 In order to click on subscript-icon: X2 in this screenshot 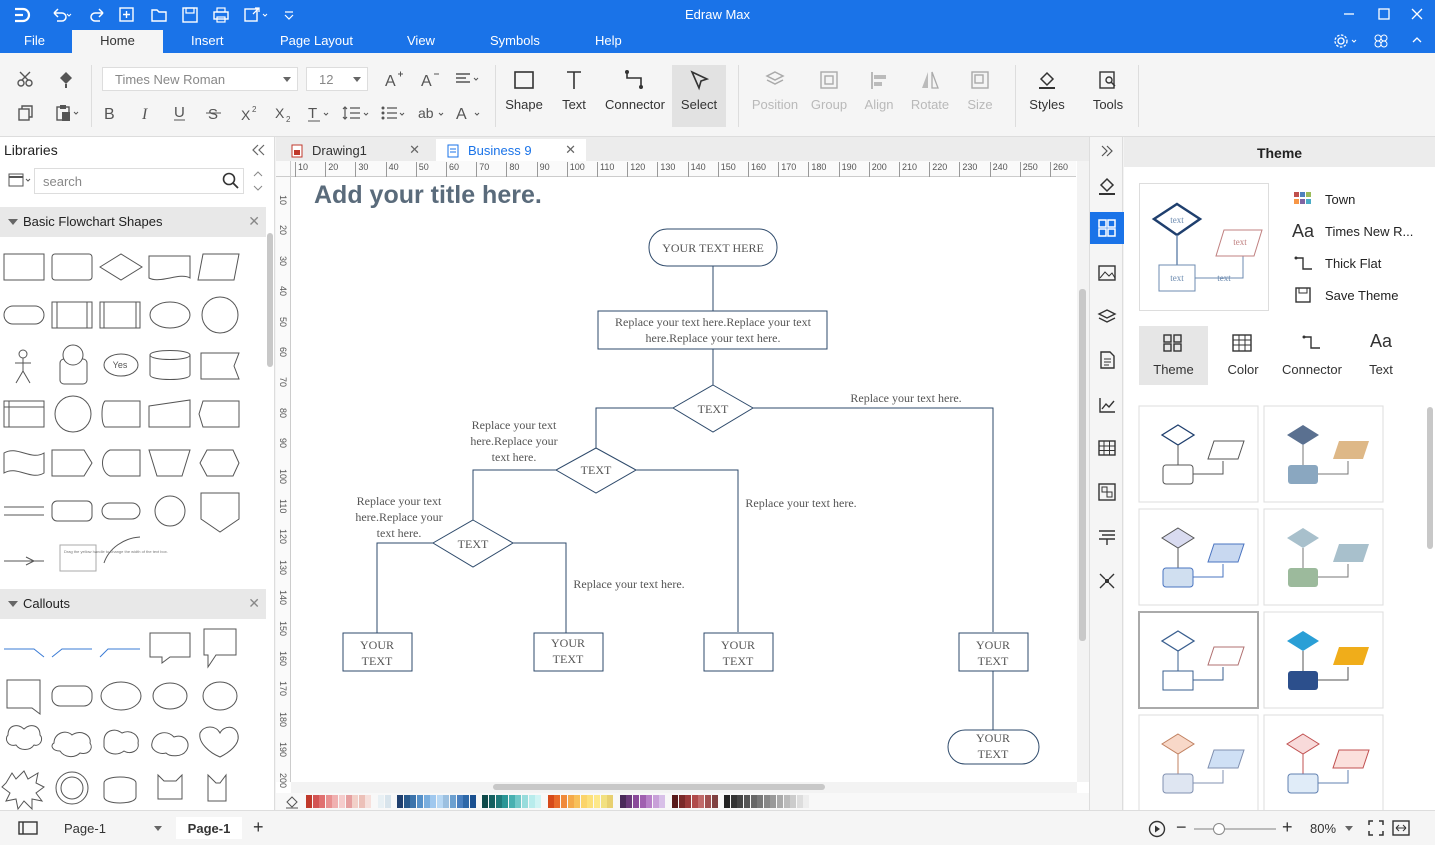, I will do `click(284, 113)`.